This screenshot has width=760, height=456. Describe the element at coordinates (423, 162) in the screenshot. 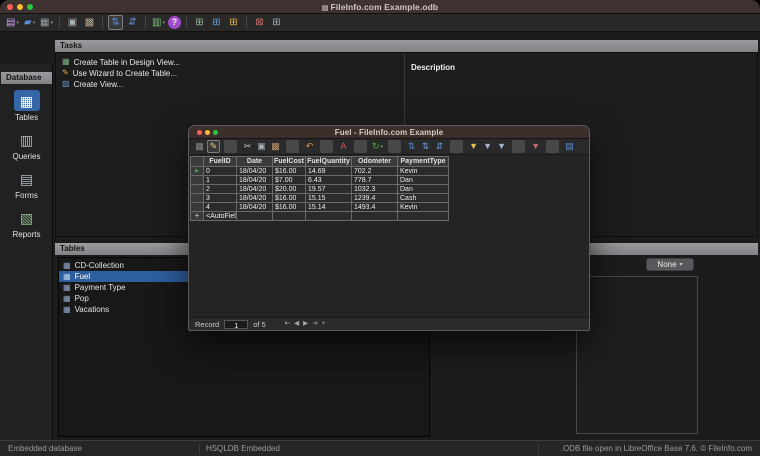

I see `column-header-paymenttype: PaymentType` at that location.